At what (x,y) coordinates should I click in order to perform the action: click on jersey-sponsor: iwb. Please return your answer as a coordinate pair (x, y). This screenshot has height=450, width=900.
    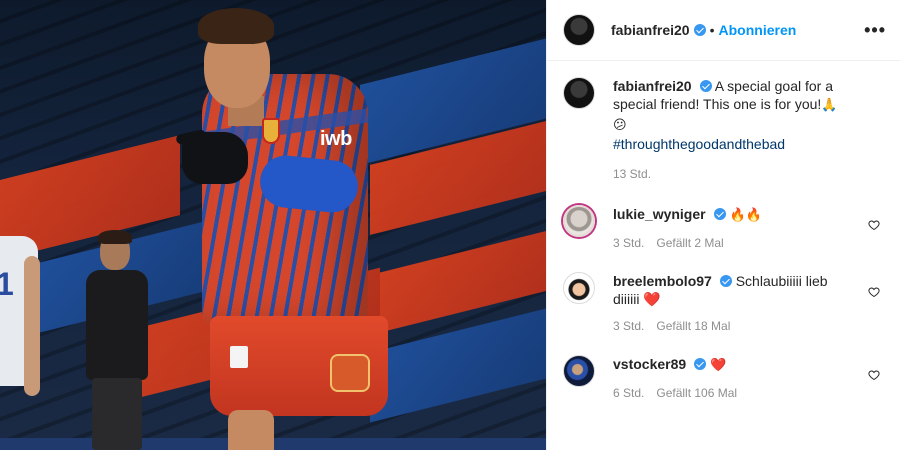
    Looking at the image, I should click on (336, 139).